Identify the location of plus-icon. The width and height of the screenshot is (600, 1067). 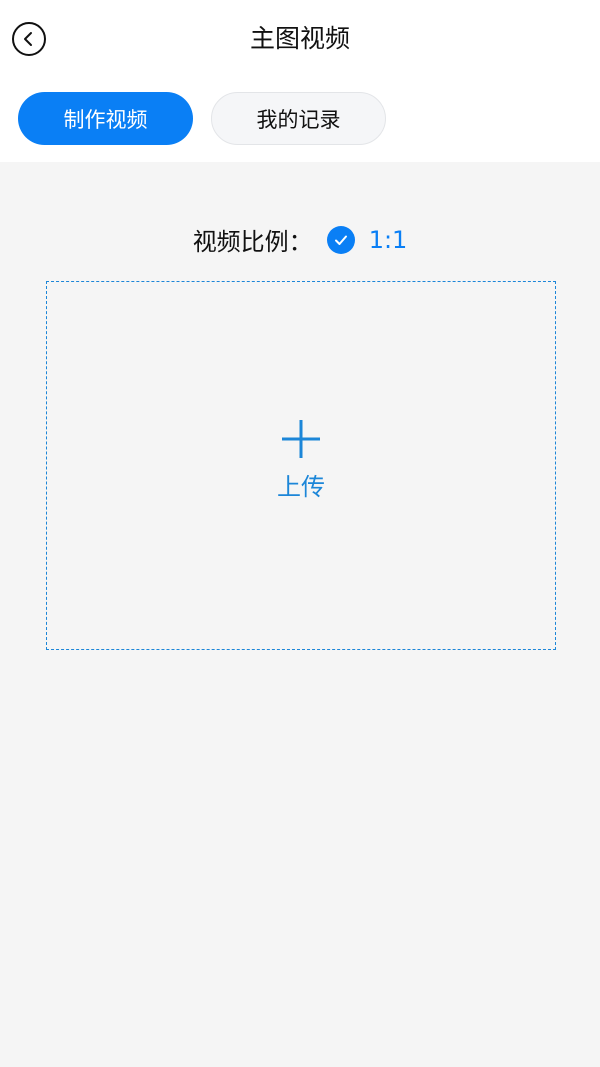
(301, 439).